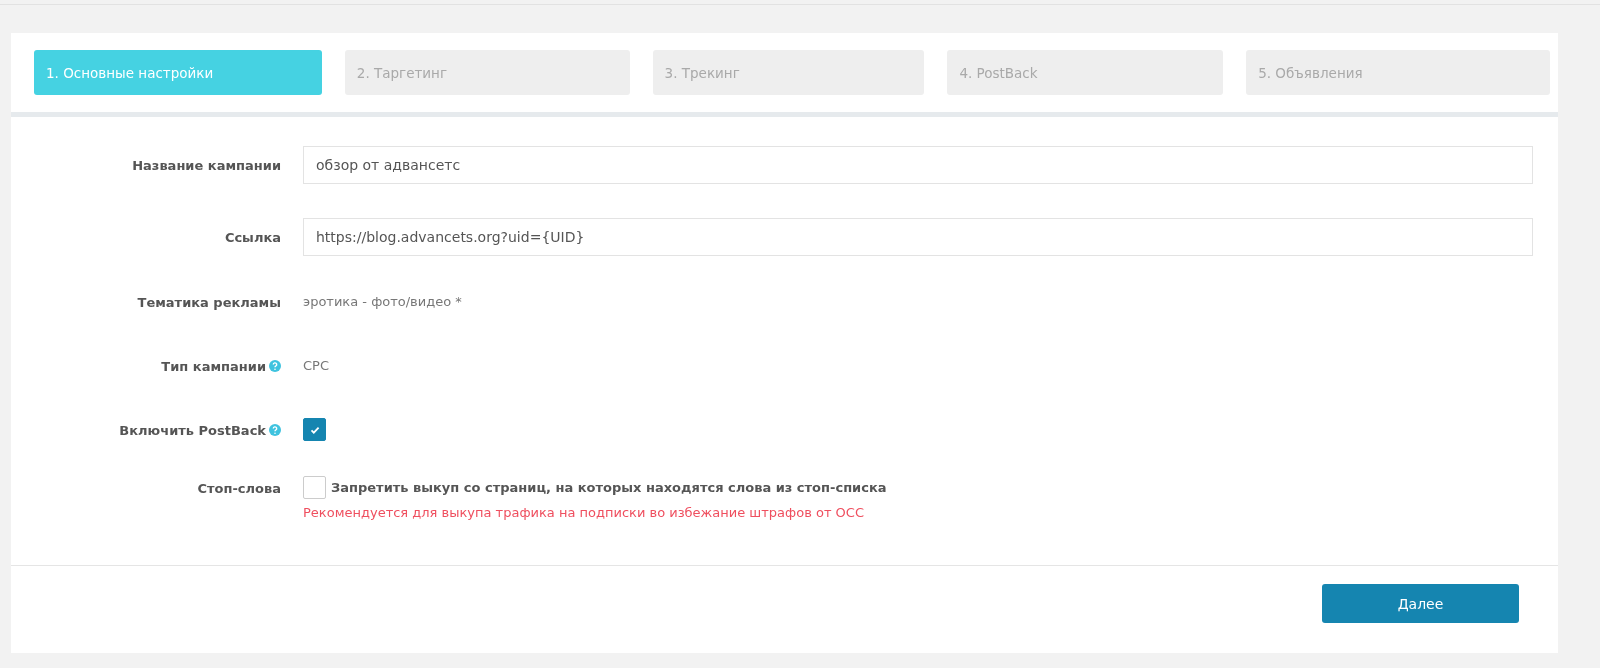 The image size is (1600, 668). What do you see at coordinates (1420, 603) in the screenshot?
I see `next-button: Далее` at bounding box center [1420, 603].